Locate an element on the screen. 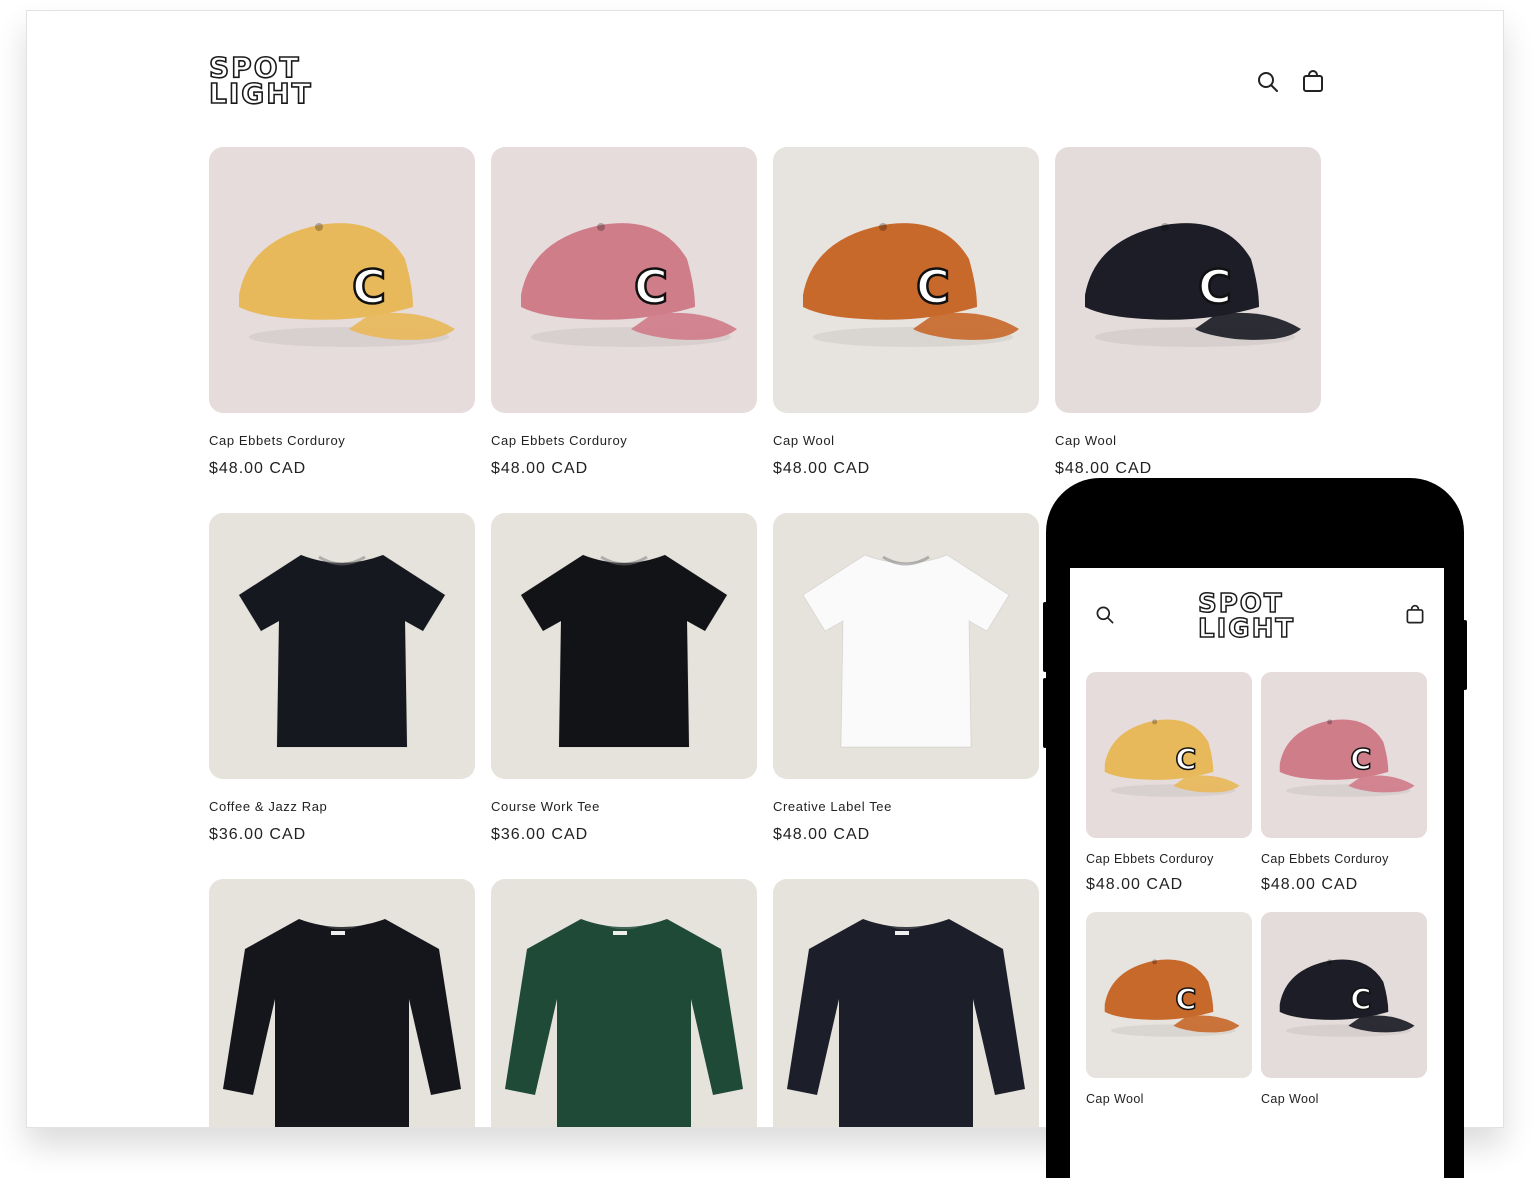 Image resolution: width=1536 pixels, height=1178 pixels. mobile-store-logo: SPOT LIGHT is located at coordinates (1246, 617).